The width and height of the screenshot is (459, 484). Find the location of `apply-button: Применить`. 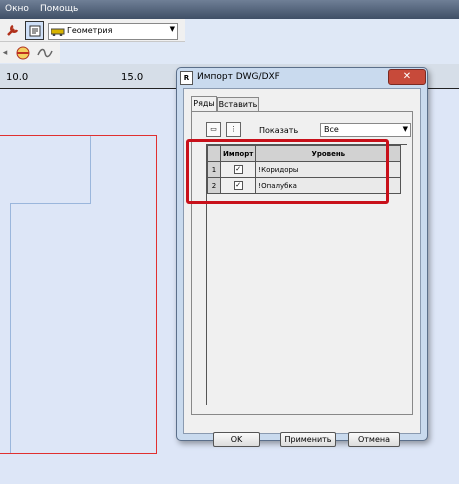

apply-button: Применить is located at coordinates (308, 439).